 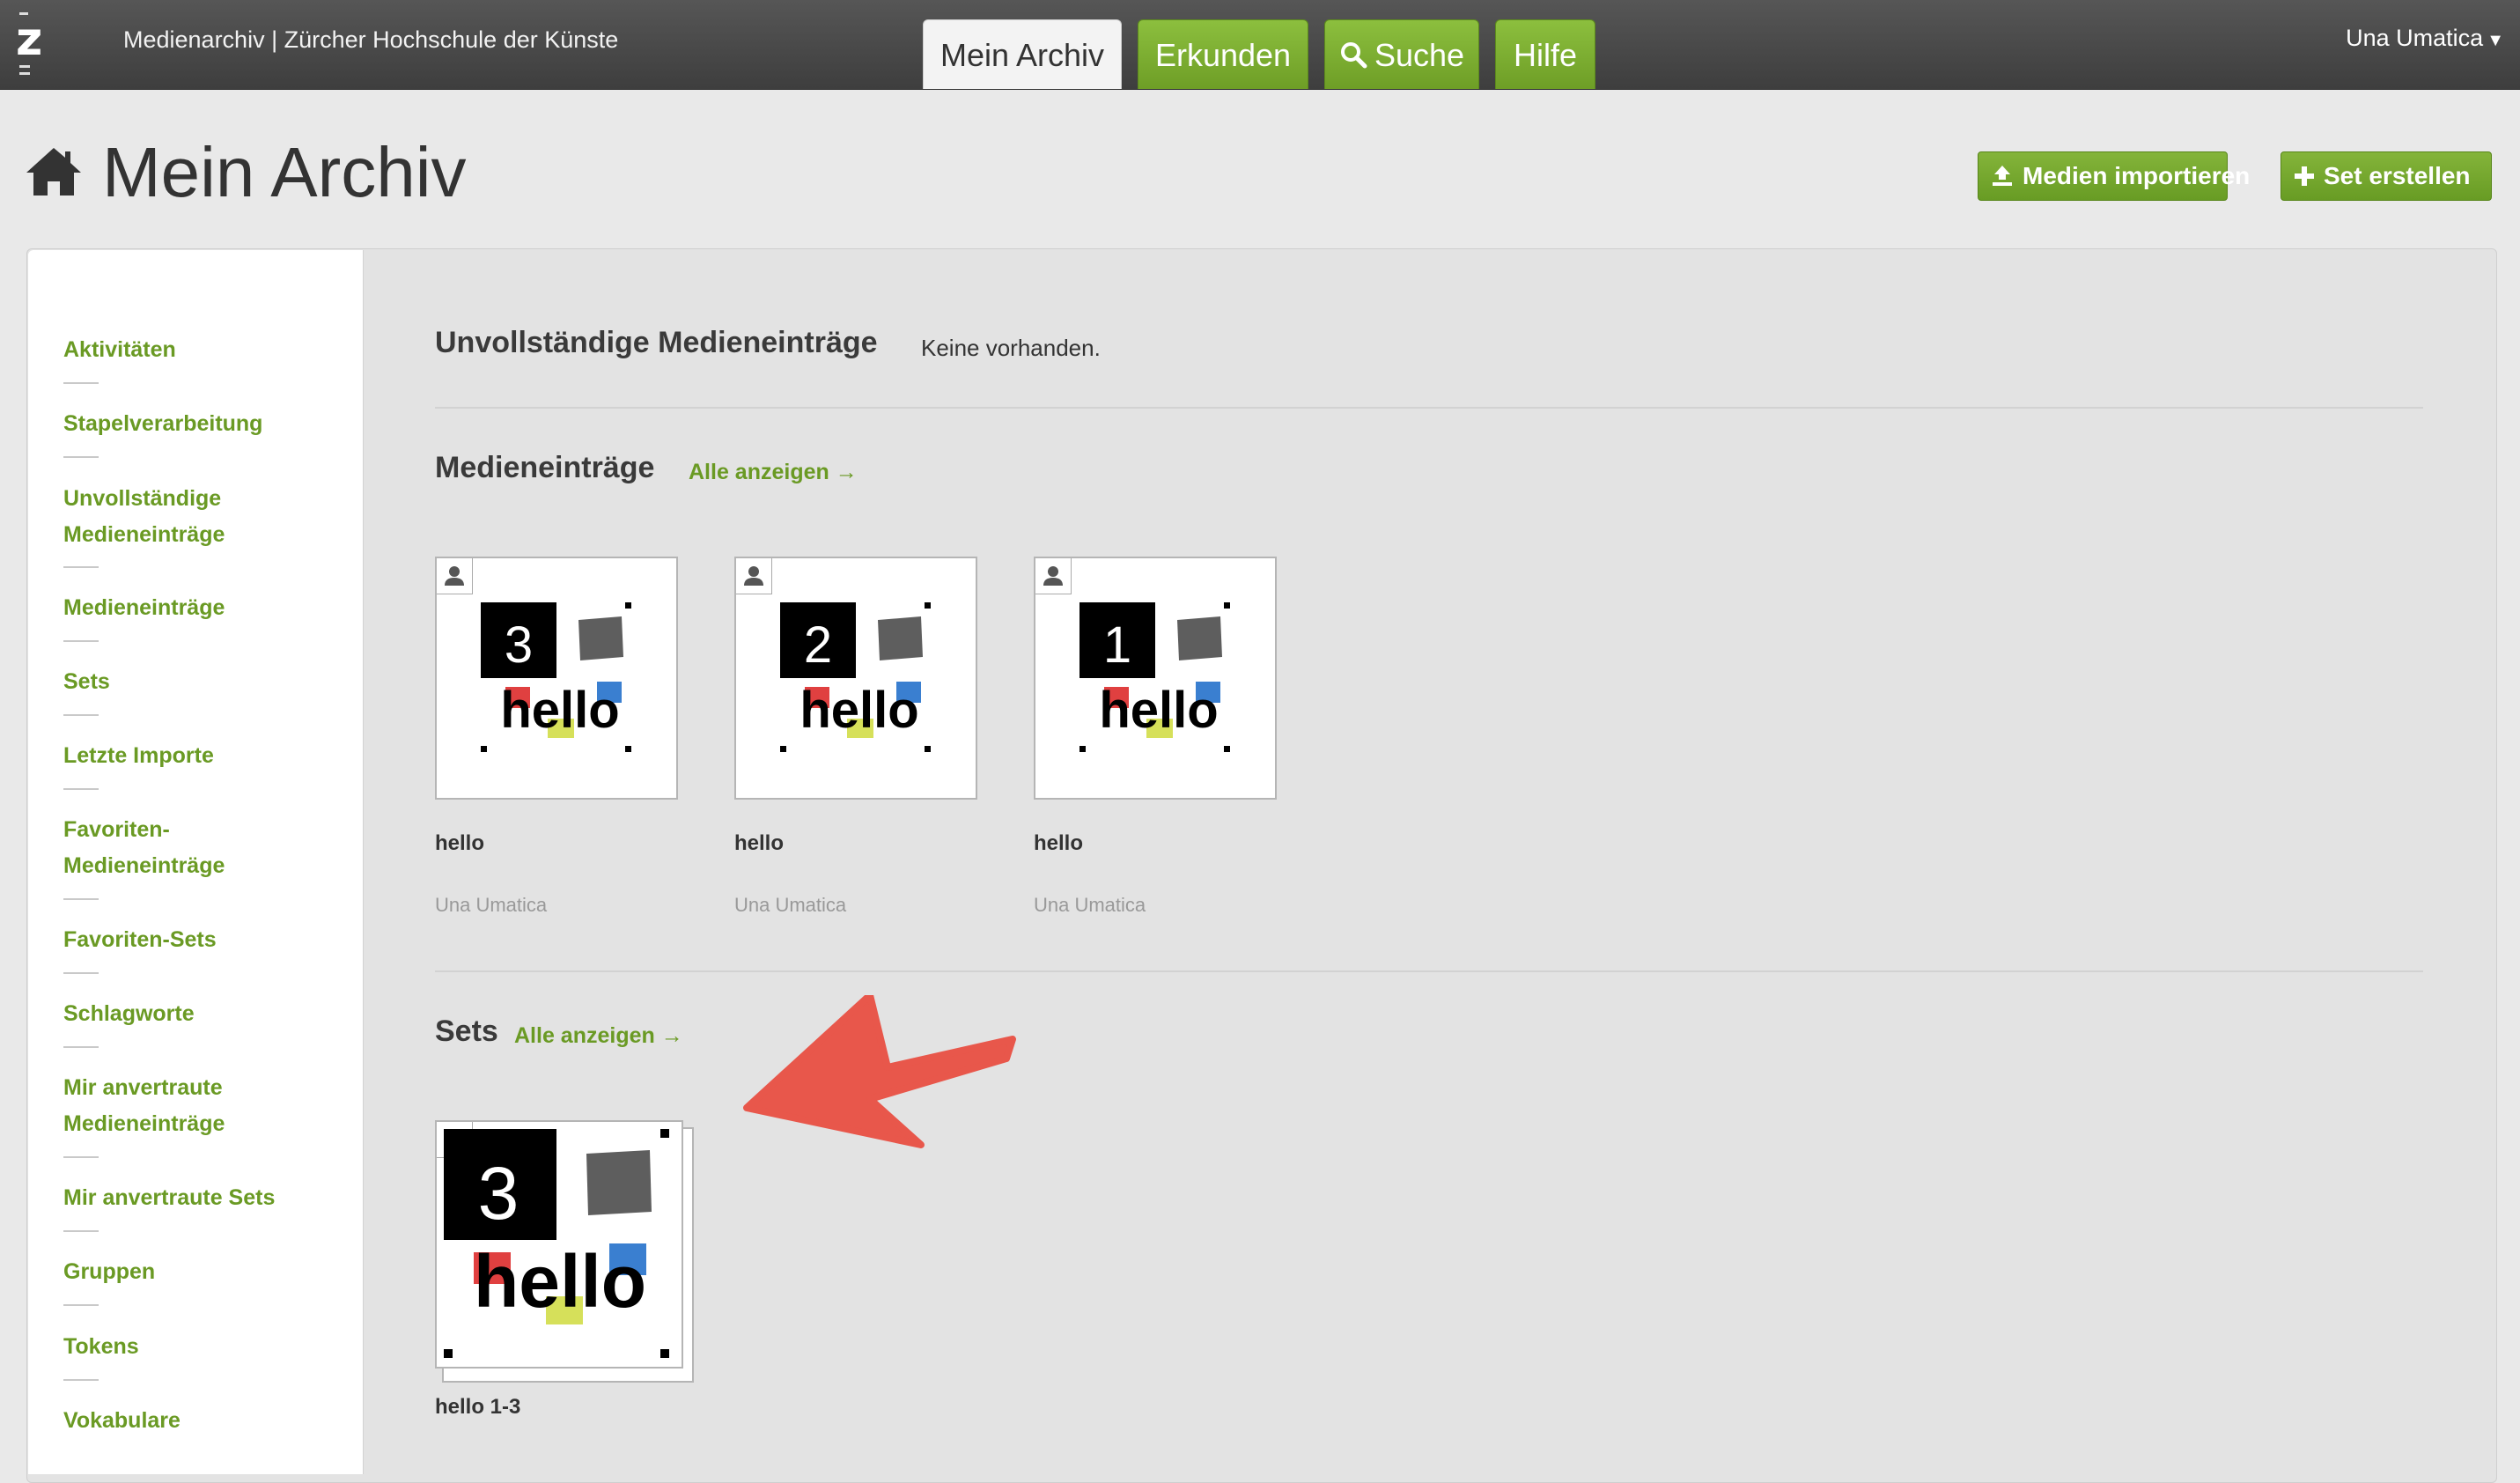 I want to click on create-set-button: Set erstellen, so click(x=2386, y=176).